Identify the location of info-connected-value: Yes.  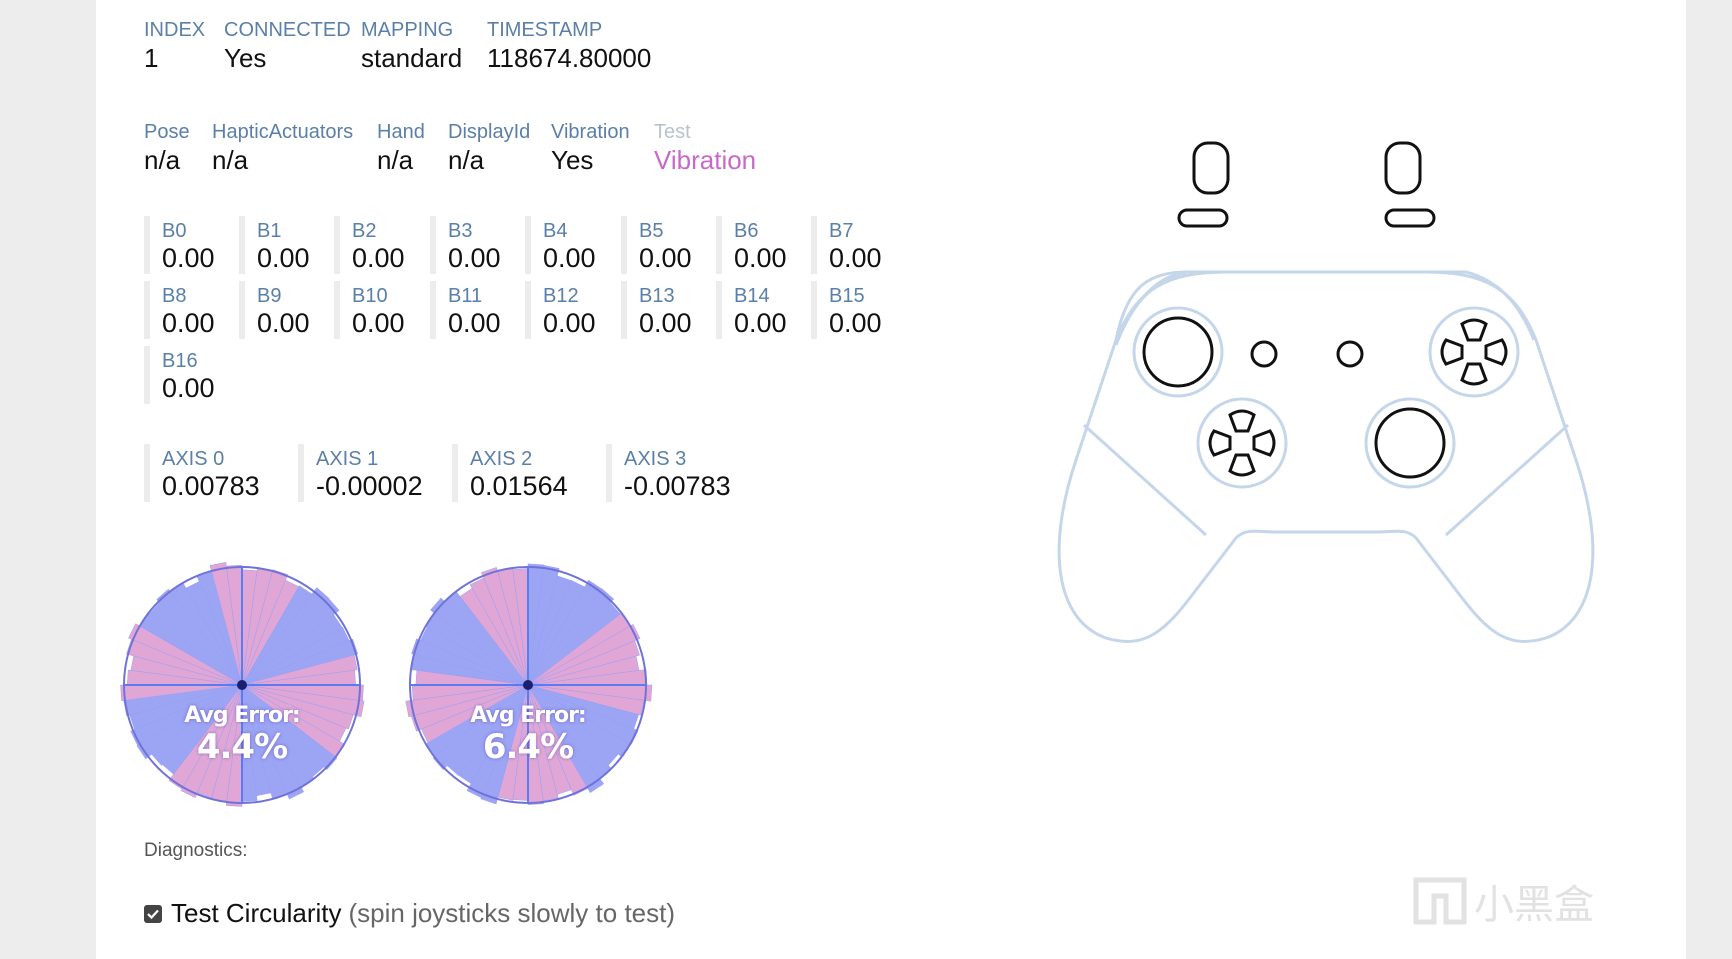
(245, 58).